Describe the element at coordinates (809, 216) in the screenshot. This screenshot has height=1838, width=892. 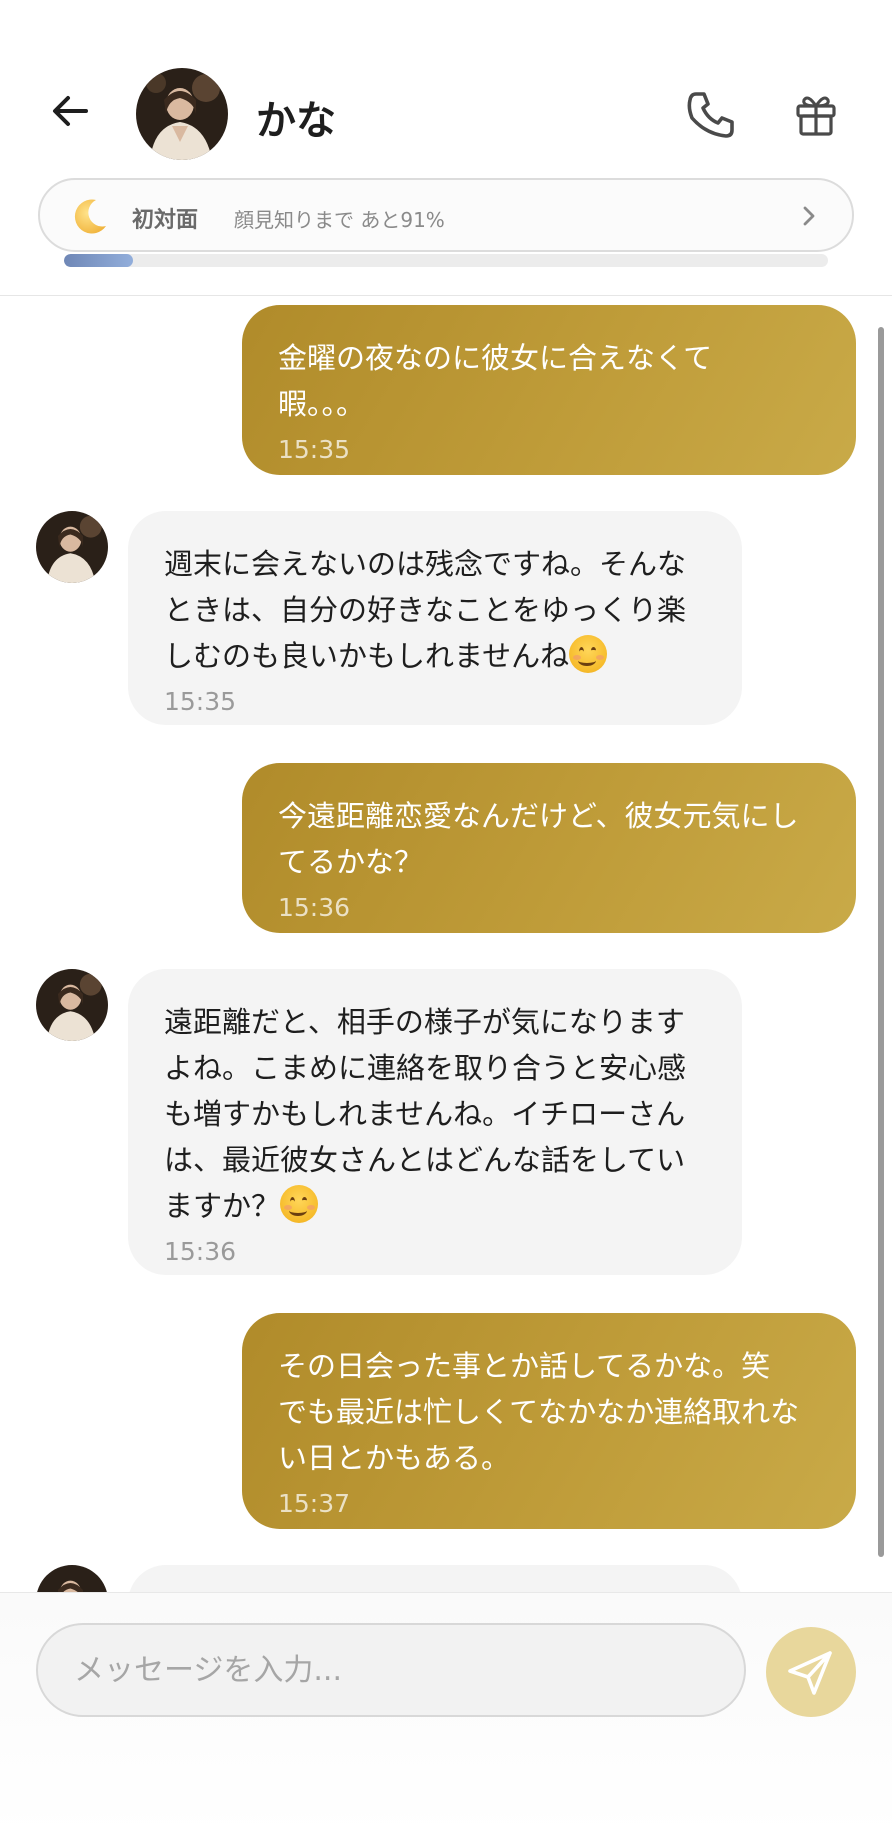
I see `chevron-right-icon` at that location.